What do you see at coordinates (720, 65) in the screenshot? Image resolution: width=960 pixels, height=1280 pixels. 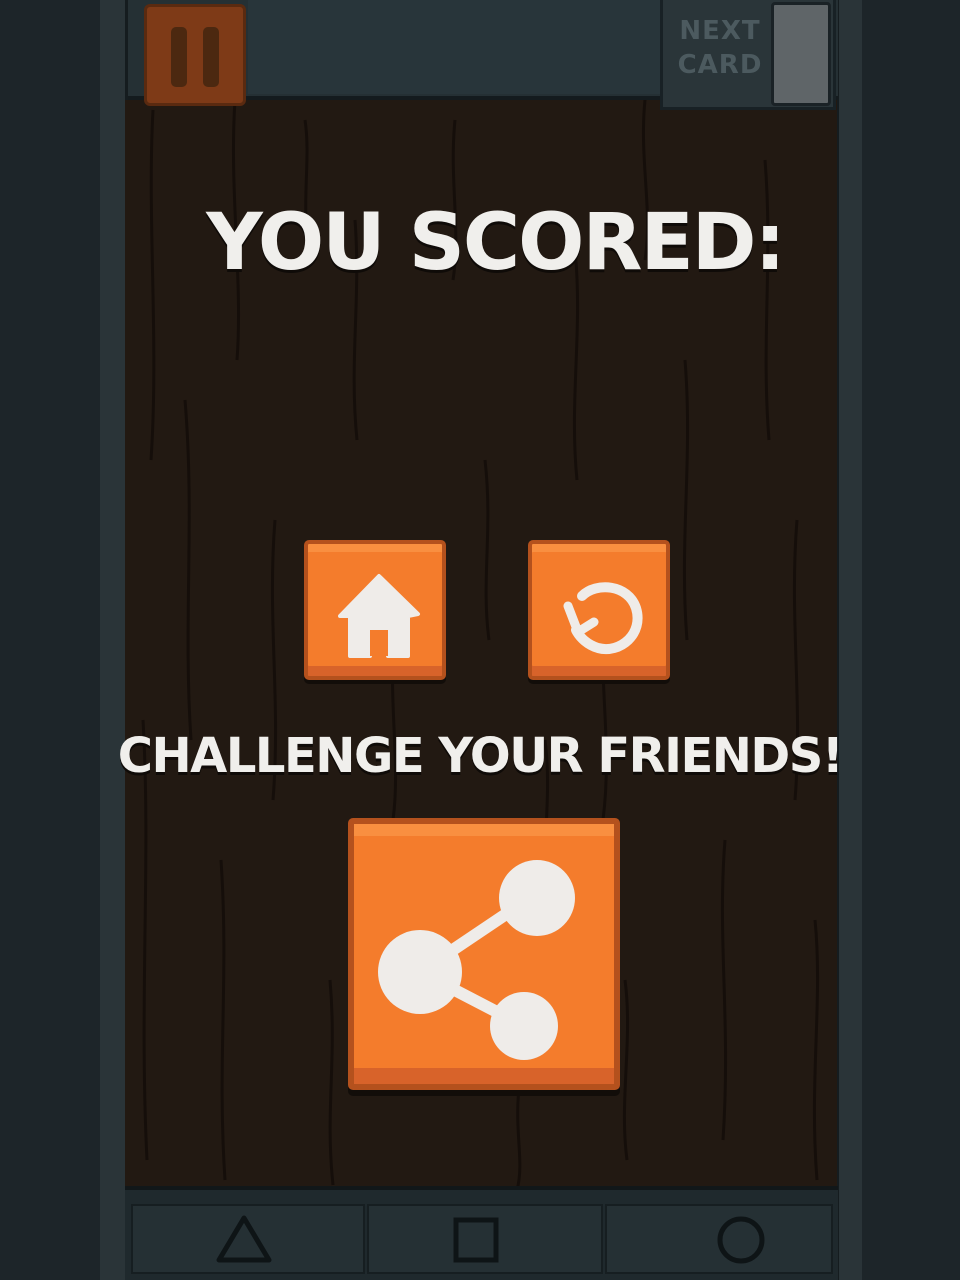 I see `next-card-label-line2: CARD` at bounding box center [720, 65].